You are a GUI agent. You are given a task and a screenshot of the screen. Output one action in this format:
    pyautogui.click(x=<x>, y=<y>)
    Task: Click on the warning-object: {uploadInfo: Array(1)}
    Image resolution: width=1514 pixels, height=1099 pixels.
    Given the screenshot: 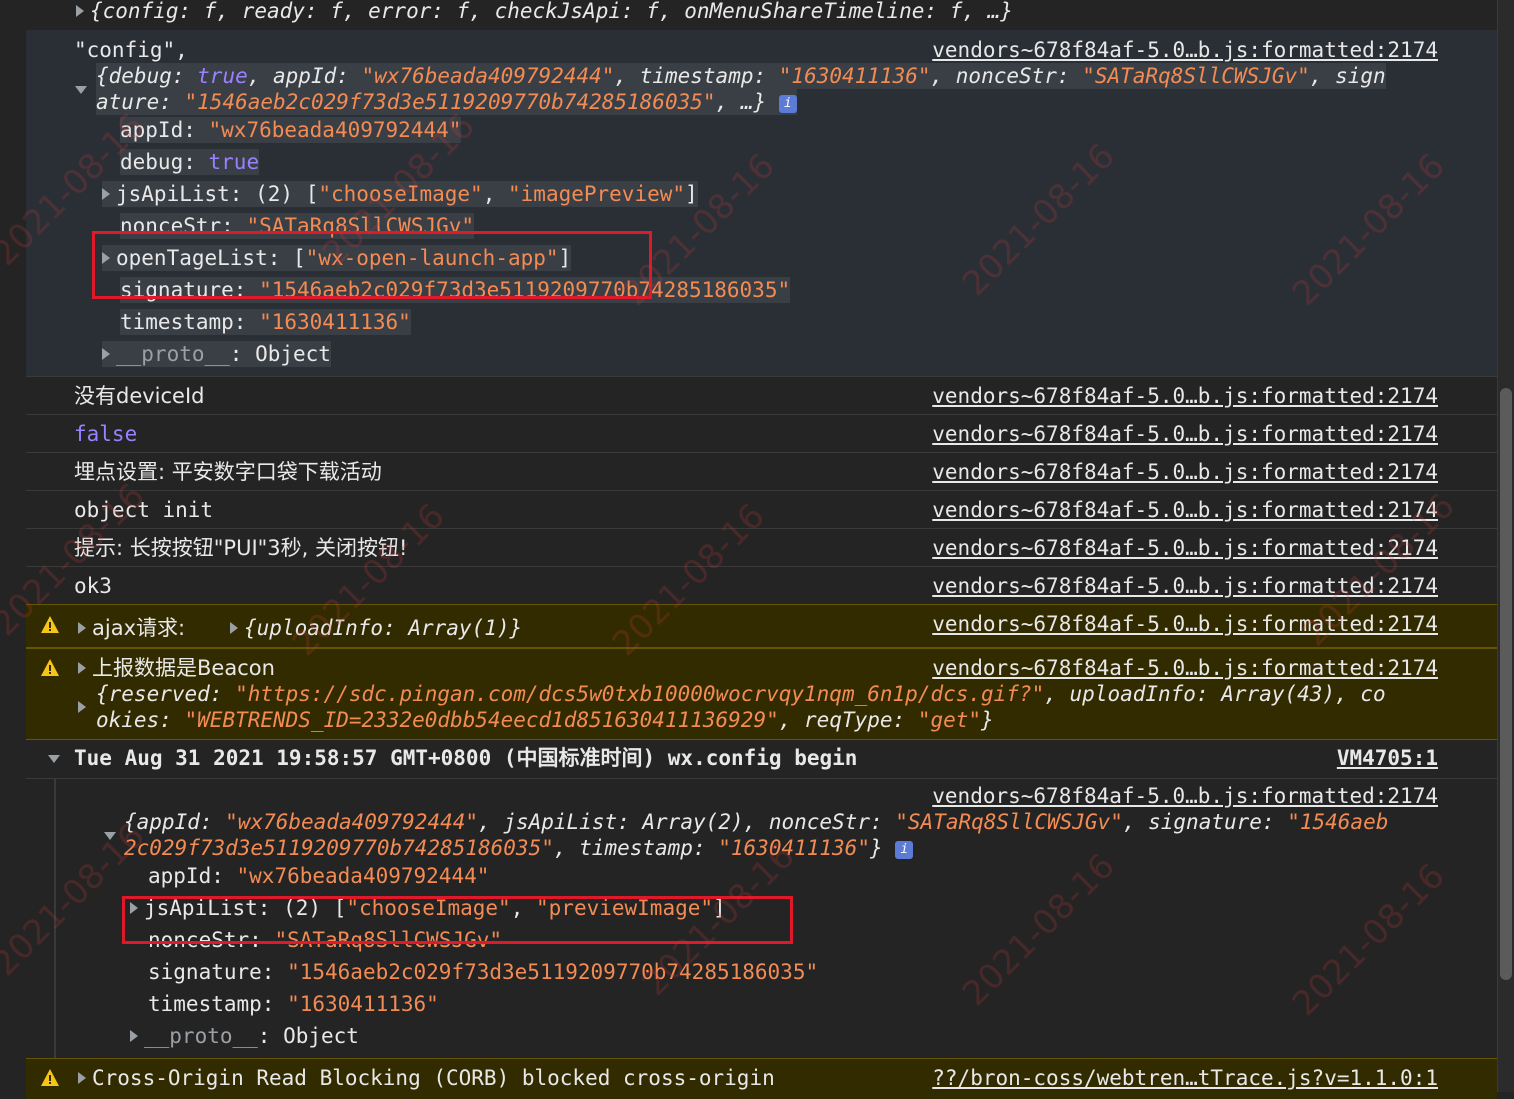 What is the action you would take?
    pyautogui.click(x=376, y=628)
    